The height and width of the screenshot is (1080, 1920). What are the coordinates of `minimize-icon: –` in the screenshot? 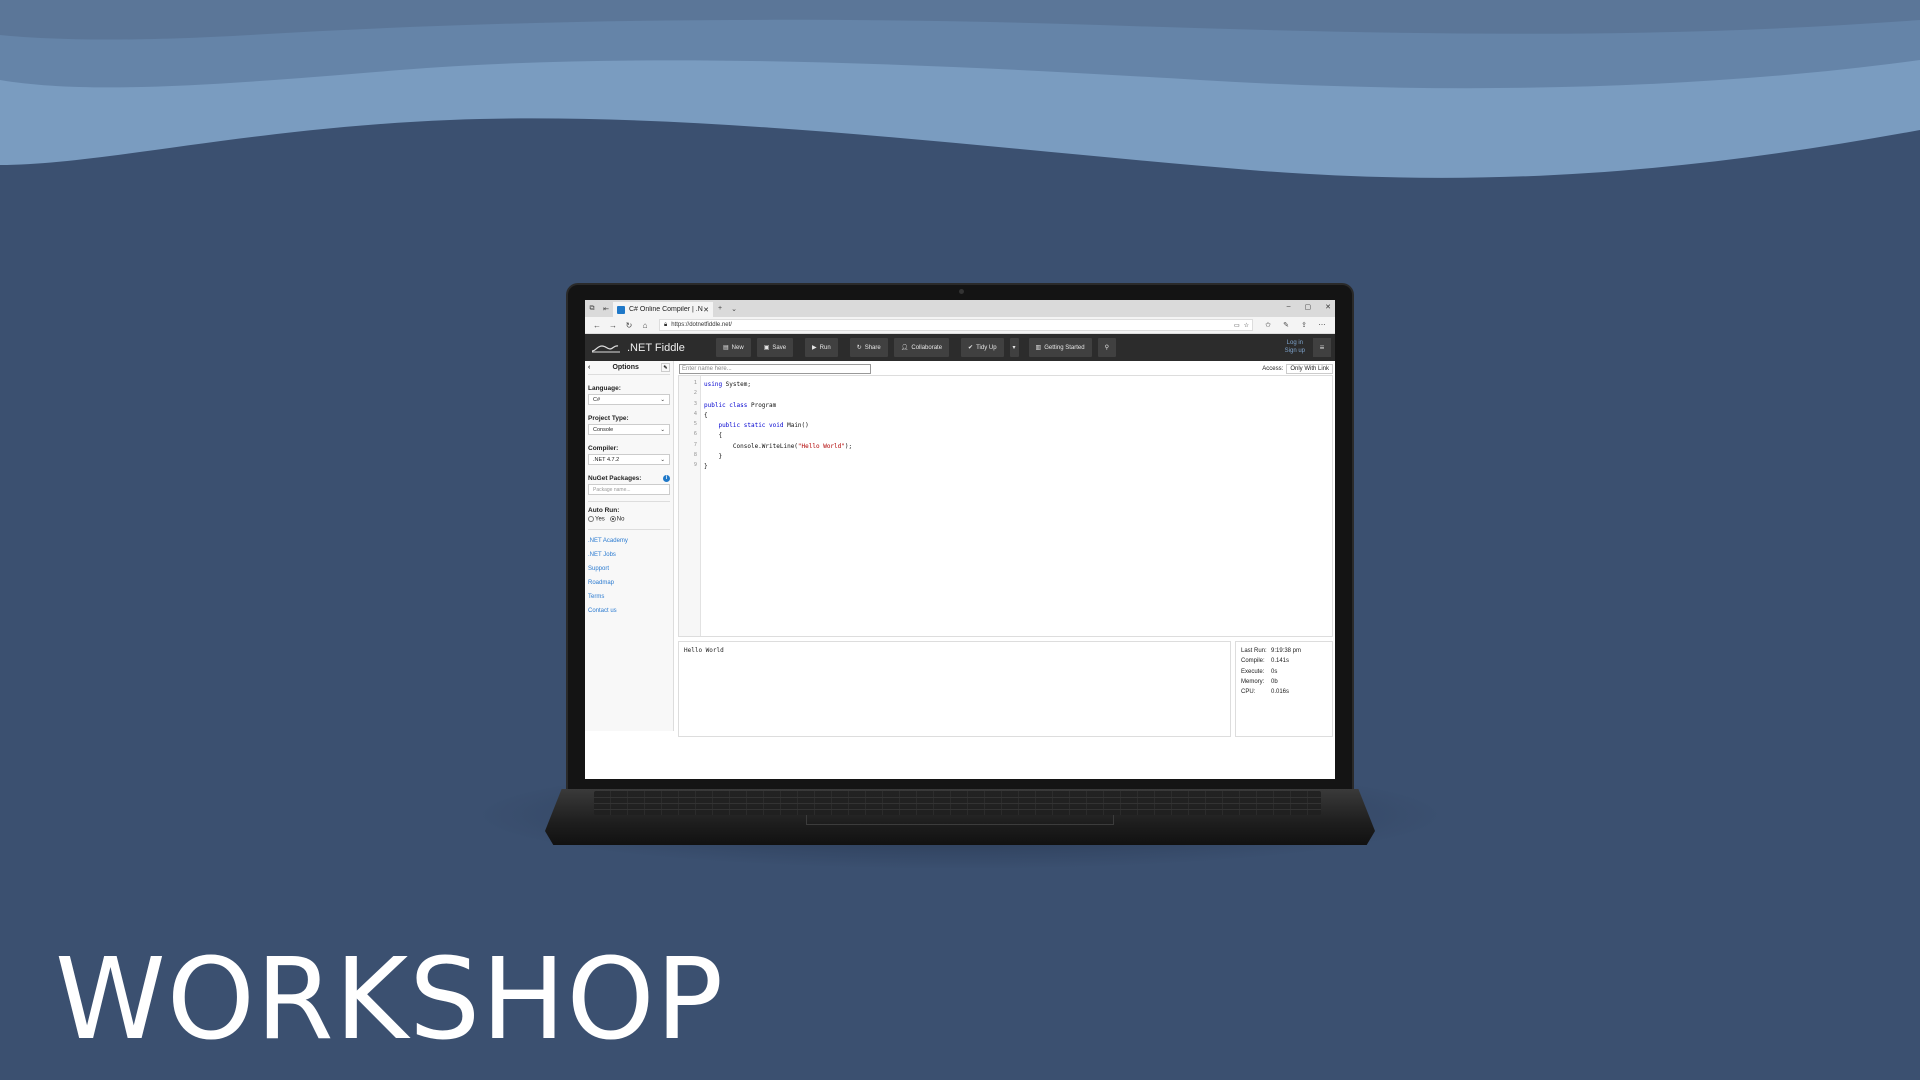 It's located at (1289, 307).